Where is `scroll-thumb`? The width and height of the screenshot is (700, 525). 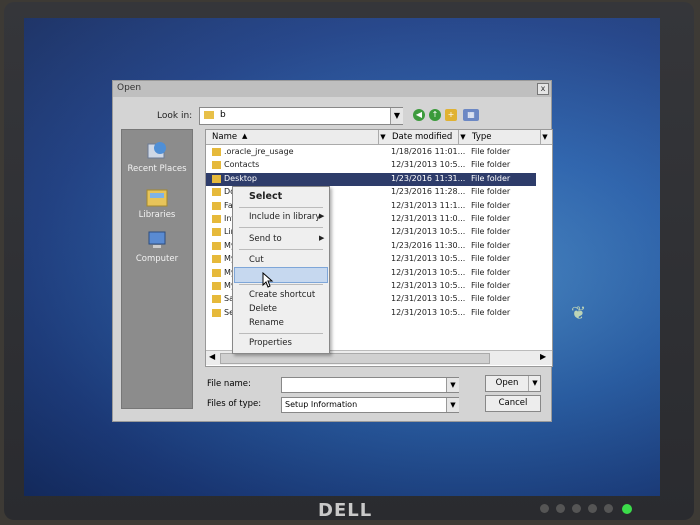 scroll-thumb is located at coordinates (355, 358).